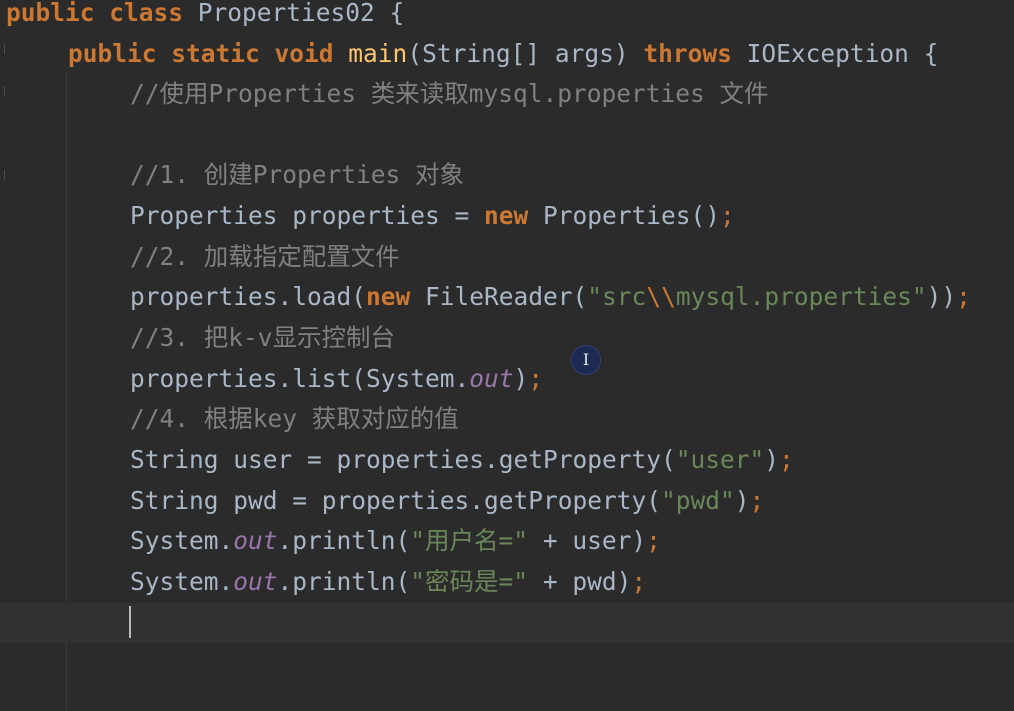 The image size is (1014, 711). Describe the element at coordinates (311, 53) in the screenshot. I see `code-token: void` at that location.